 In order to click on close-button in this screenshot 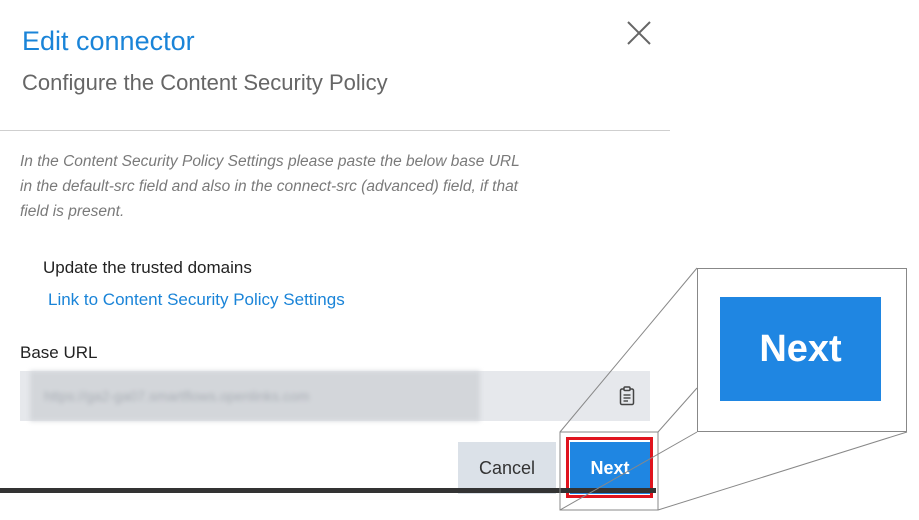, I will do `click(639, 33)`.